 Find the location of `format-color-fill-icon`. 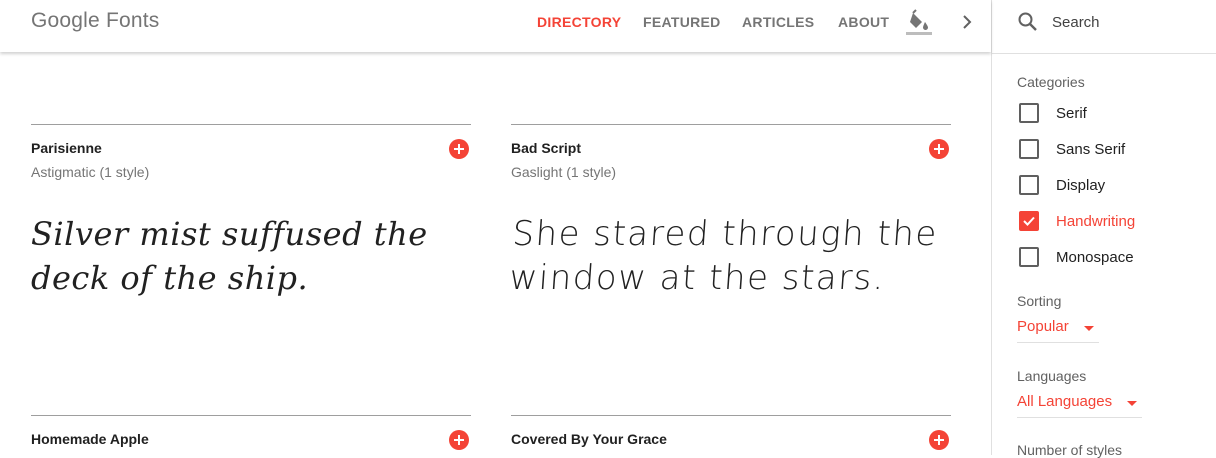

format-color-fill-icon is located at coordinates (919, 22).